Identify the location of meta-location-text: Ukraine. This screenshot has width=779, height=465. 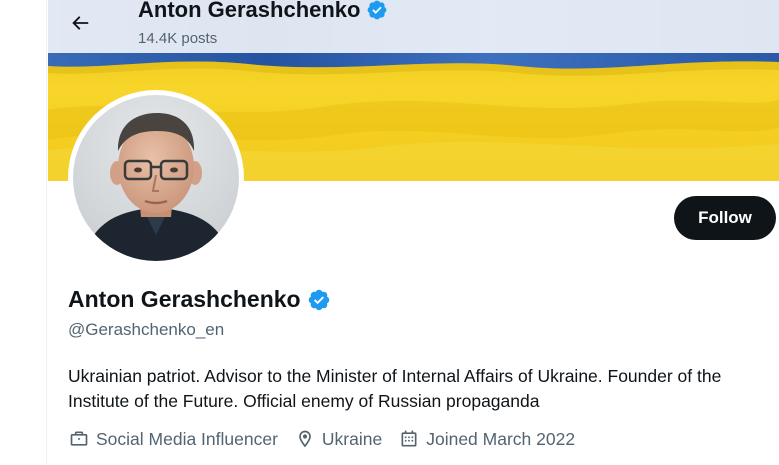
(352, 438).